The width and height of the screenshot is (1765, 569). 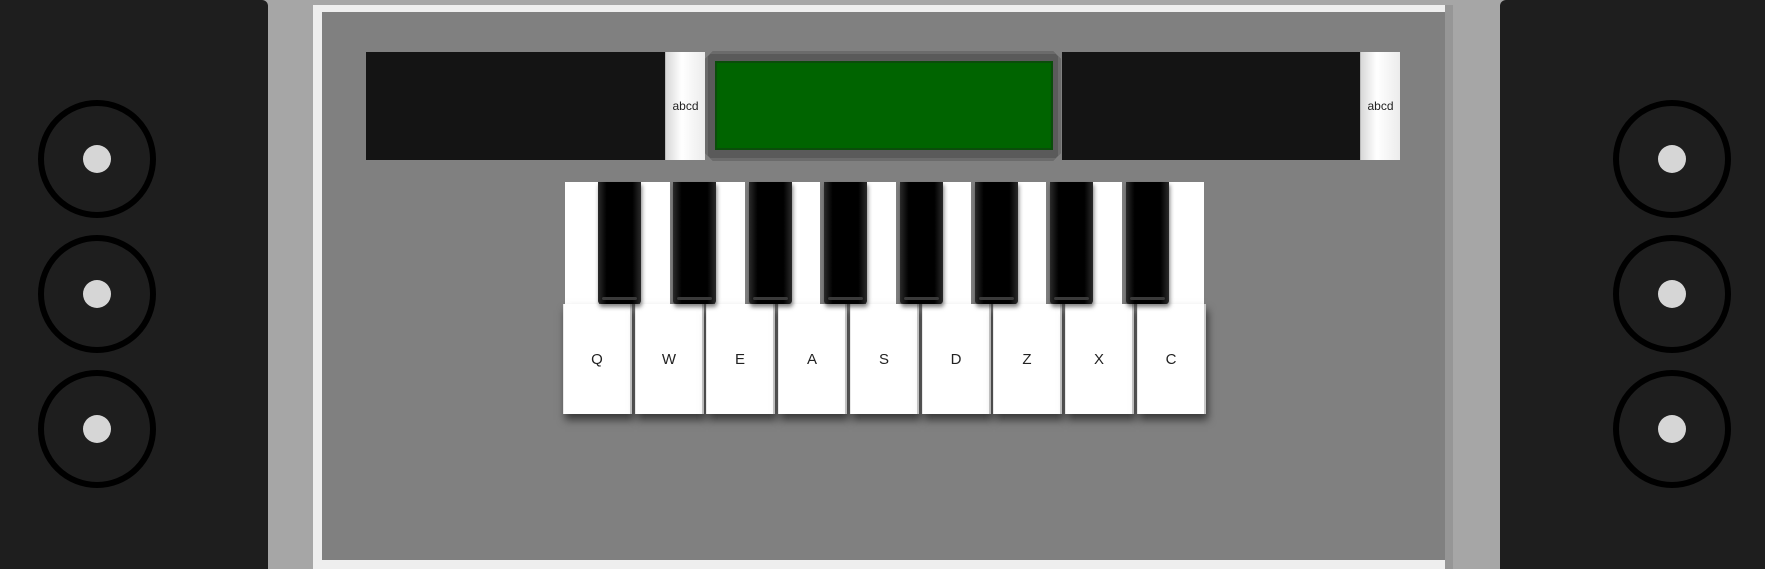 What do you see at coordinates (884, 359) in the screenshot?
I see `white-key-s: S` at bounding box center [884, 359].